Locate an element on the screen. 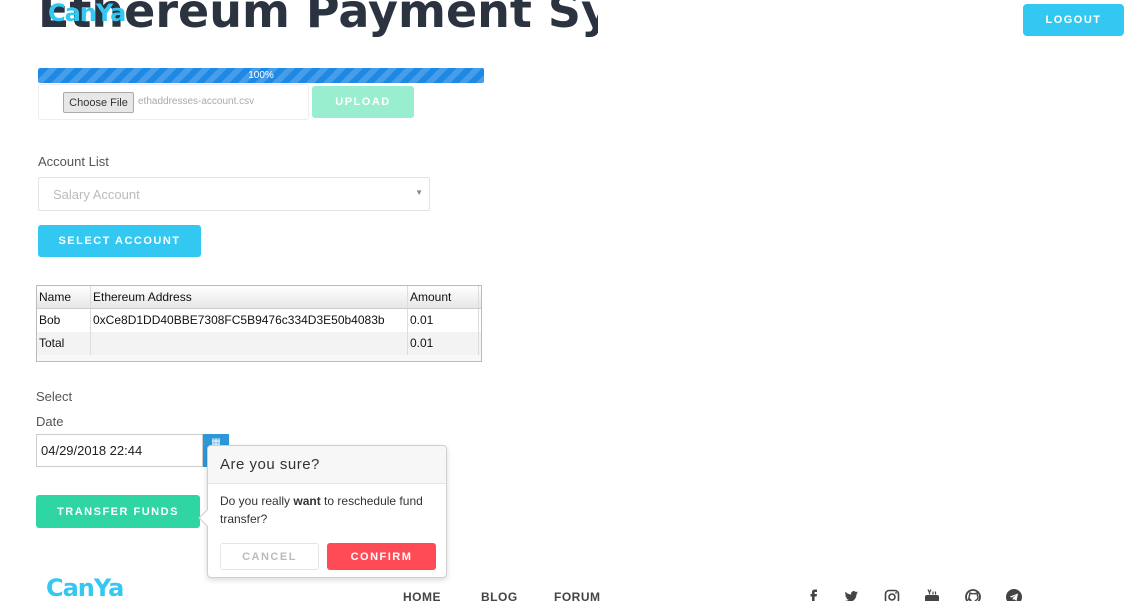 Image resolution: width=1138 pixels, height=601 pixels. footer-nav-forum: FORUM is located at coordinates (577, 595).